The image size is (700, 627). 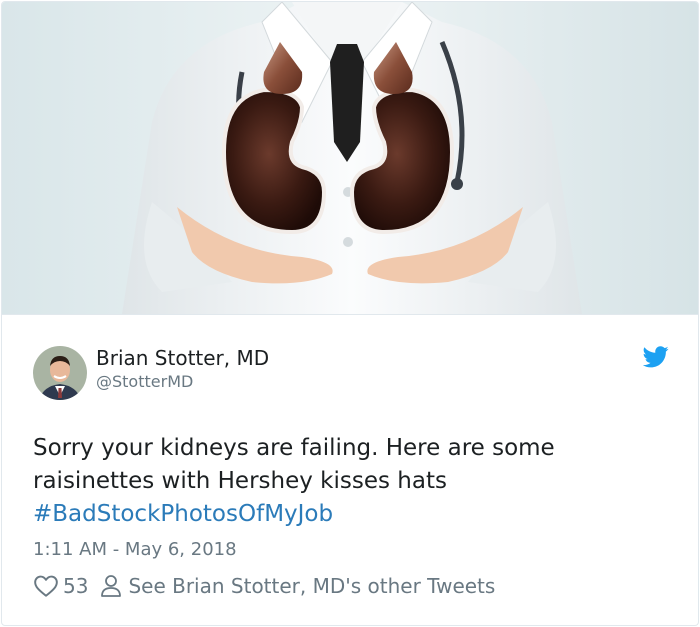 I want to click on other-tweets-link: See Brian Stotter, MD's other Tweets, so click(x=311, y=586).